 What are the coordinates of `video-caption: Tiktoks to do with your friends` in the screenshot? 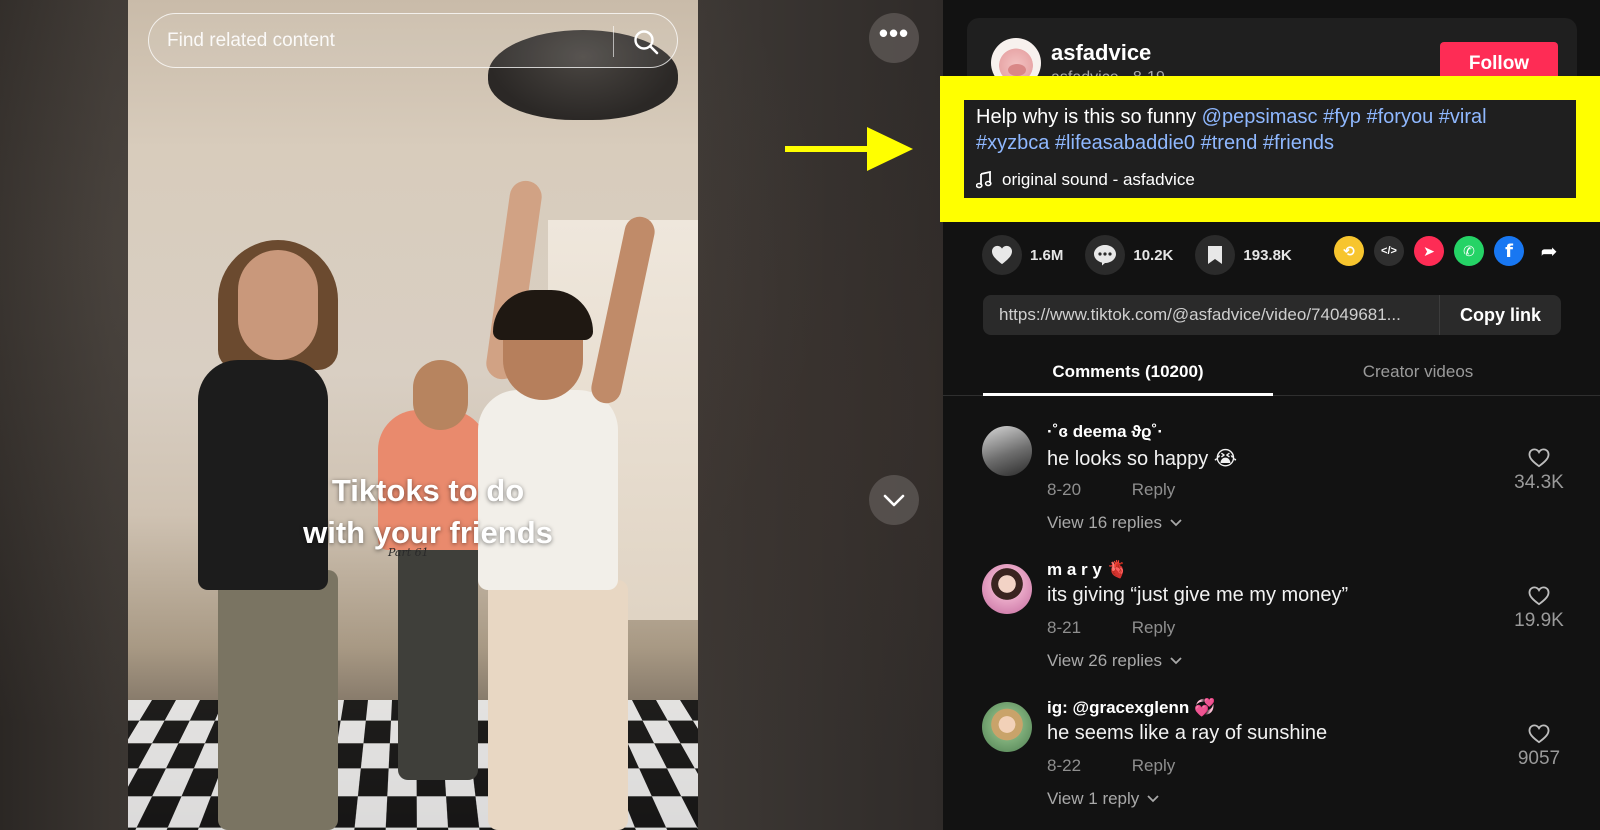 It's located at (428, 512).